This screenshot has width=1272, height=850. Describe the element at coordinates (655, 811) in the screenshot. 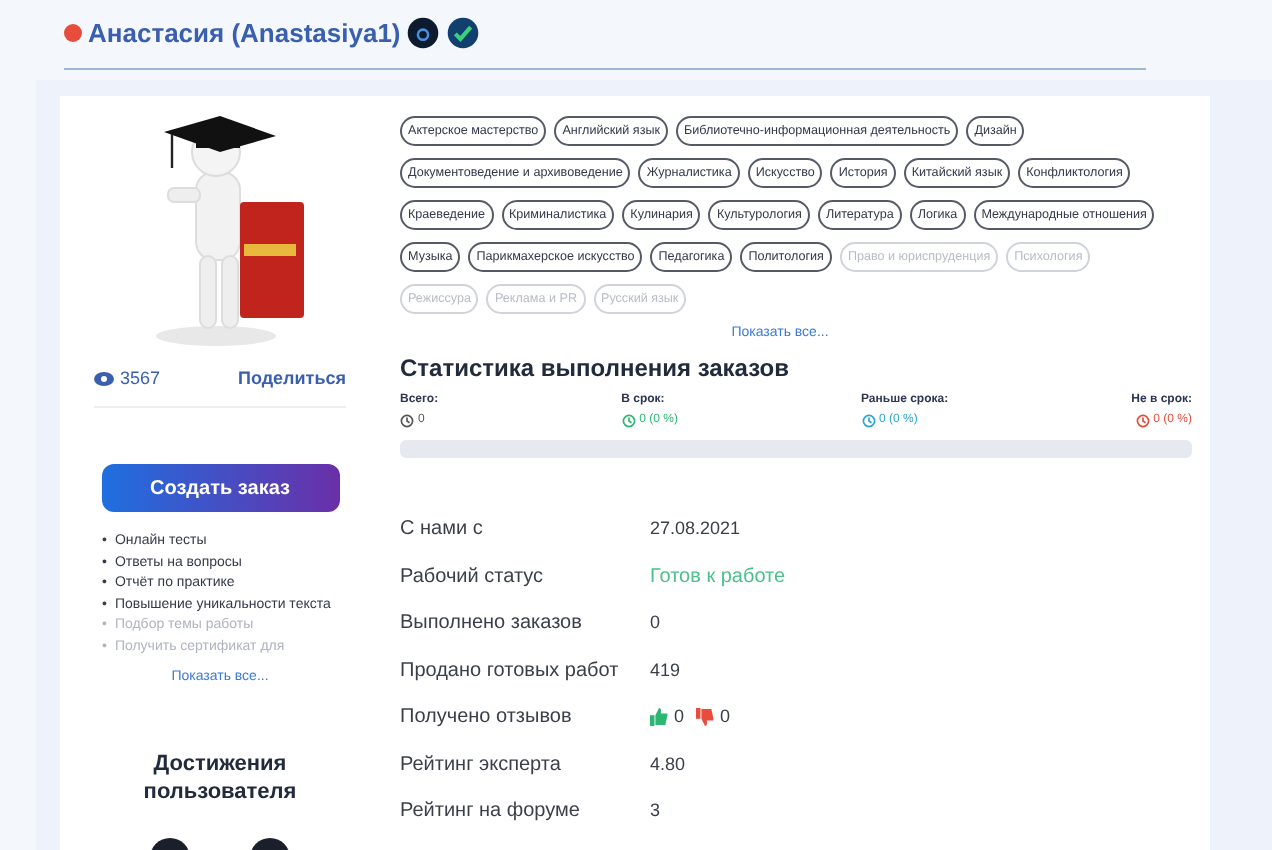

I see `detail-value: 3` at that location.